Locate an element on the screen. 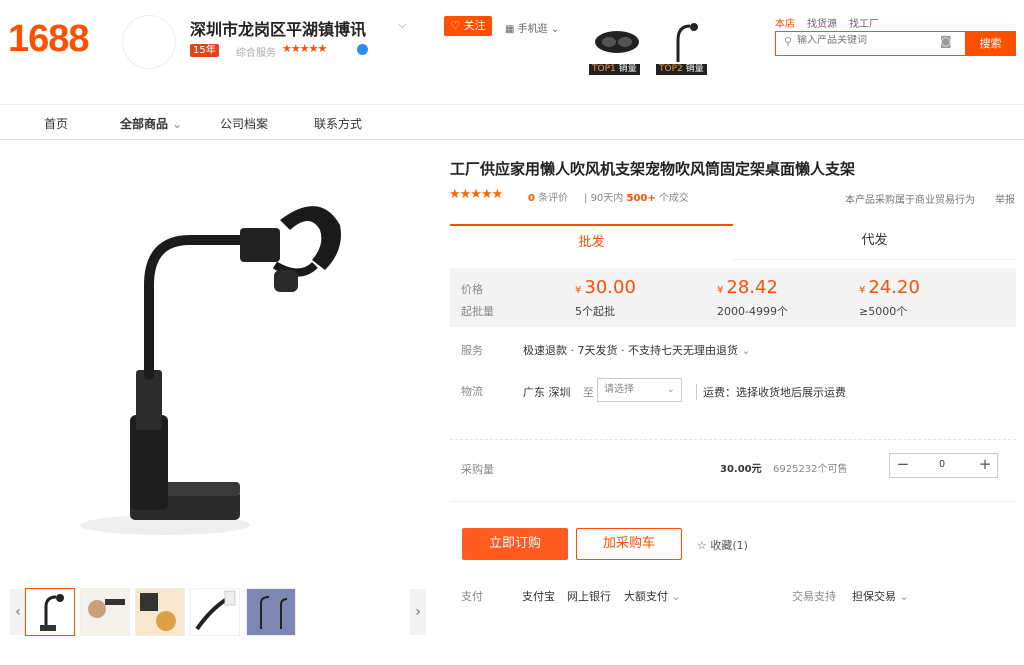  shop-avatar is located at coordinates (149, 42).